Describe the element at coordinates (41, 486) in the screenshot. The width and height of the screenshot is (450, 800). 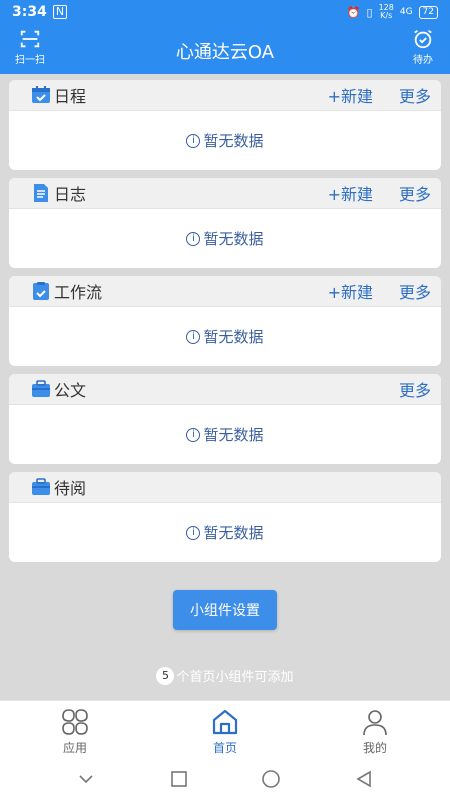
I see `to-read-icon` at that location.